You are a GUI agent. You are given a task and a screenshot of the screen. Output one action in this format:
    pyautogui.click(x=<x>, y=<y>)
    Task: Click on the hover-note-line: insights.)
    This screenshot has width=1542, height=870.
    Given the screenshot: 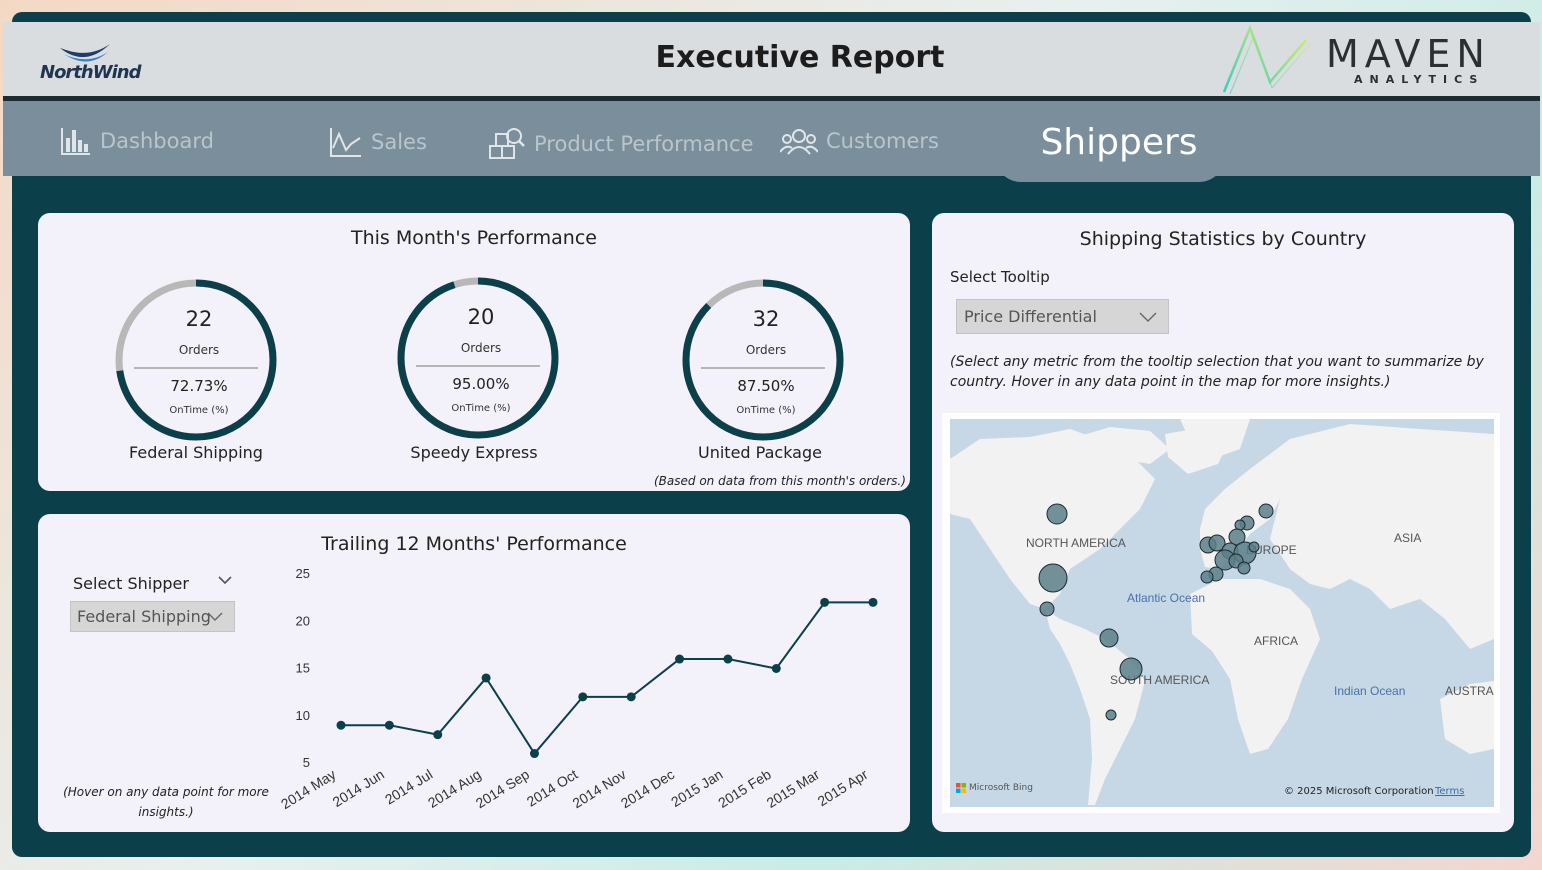 What is the action you would take?
    pyautogui.click(x=166, y=812)
    